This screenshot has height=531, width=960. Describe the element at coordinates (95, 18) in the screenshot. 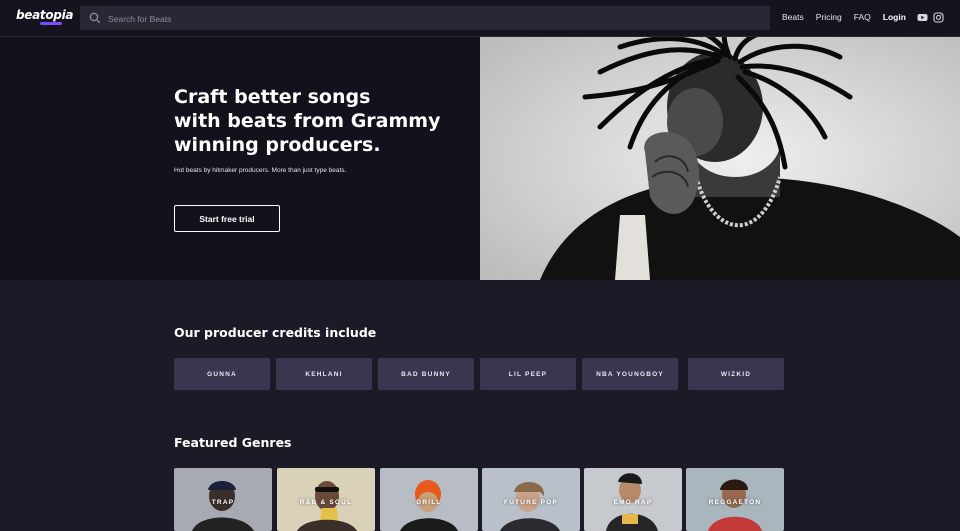

I see `search-icon` at that location.